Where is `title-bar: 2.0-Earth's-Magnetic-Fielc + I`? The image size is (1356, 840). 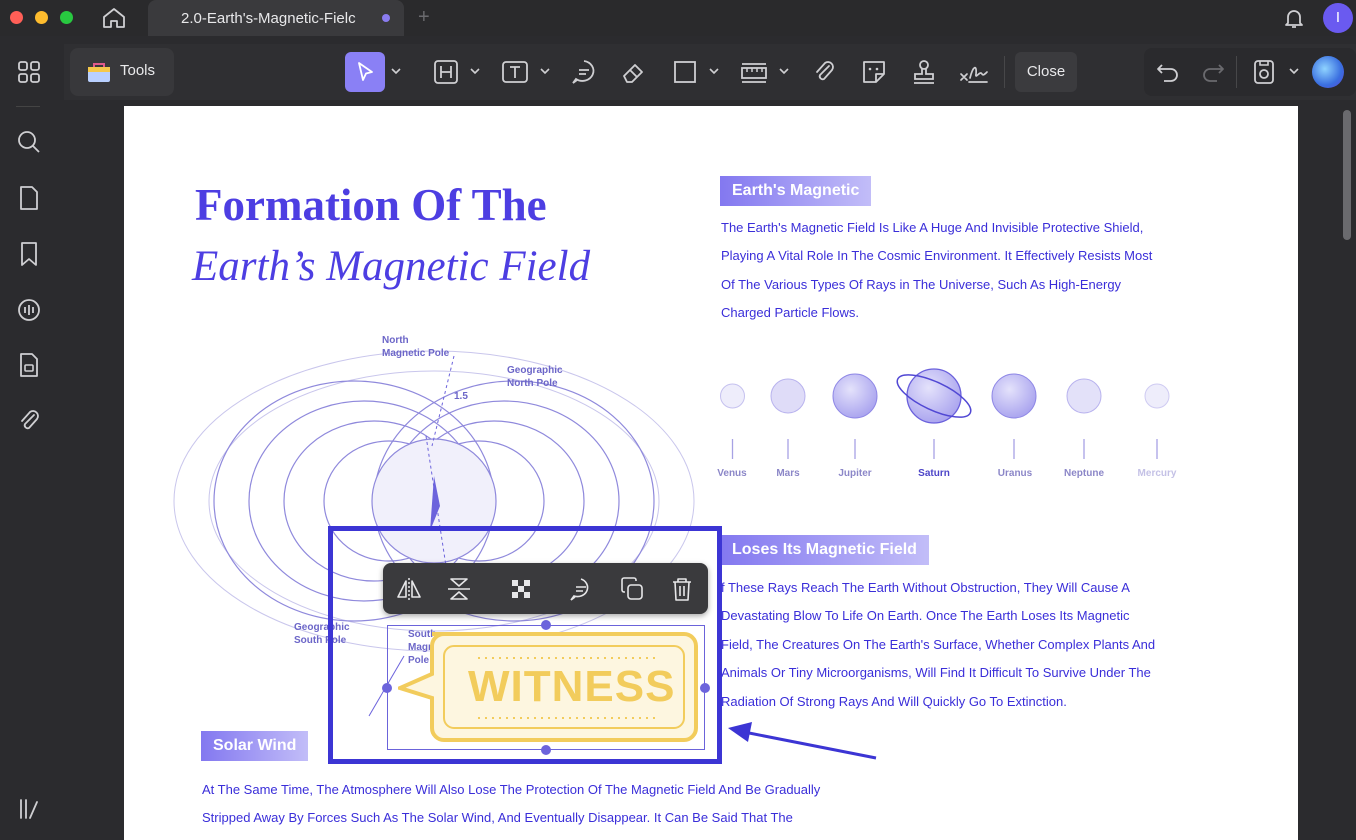
title-bar: 2.0-Earth's-Magnetic-Fielc + I is located at coordinates (678, 18).